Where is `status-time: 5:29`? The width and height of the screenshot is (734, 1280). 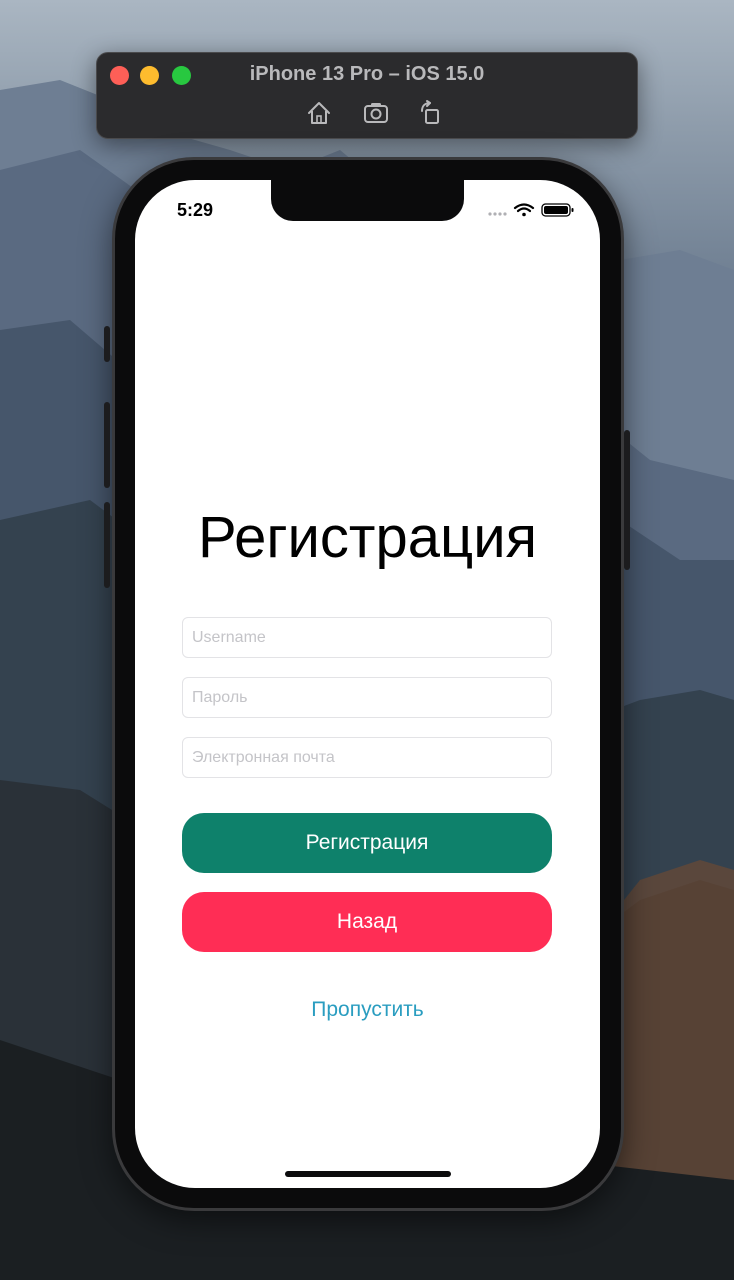
status-time: 5:29 is located at coordinates (195, 210).